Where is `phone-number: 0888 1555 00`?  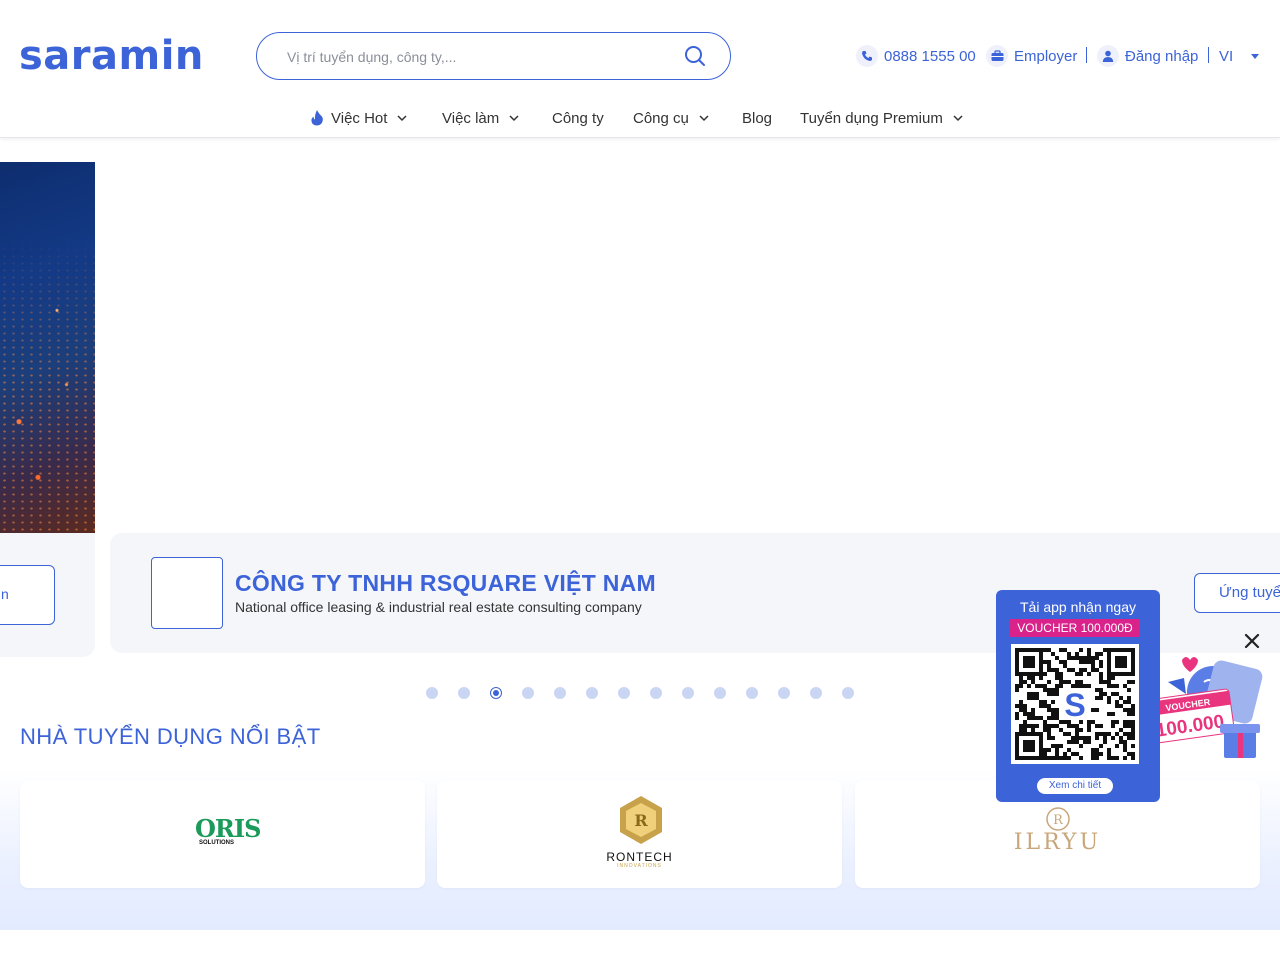
phone-number: 0888 1555 00 is located at coordinates (930, 56).